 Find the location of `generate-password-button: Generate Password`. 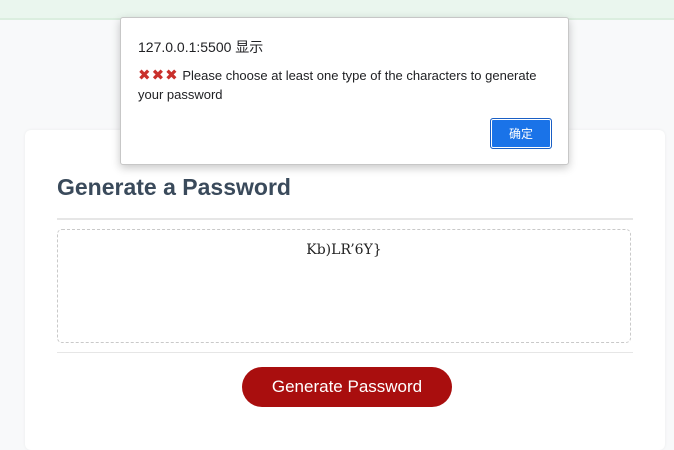

generate-password-button: Generate Password is located at coordinates (347, 387).